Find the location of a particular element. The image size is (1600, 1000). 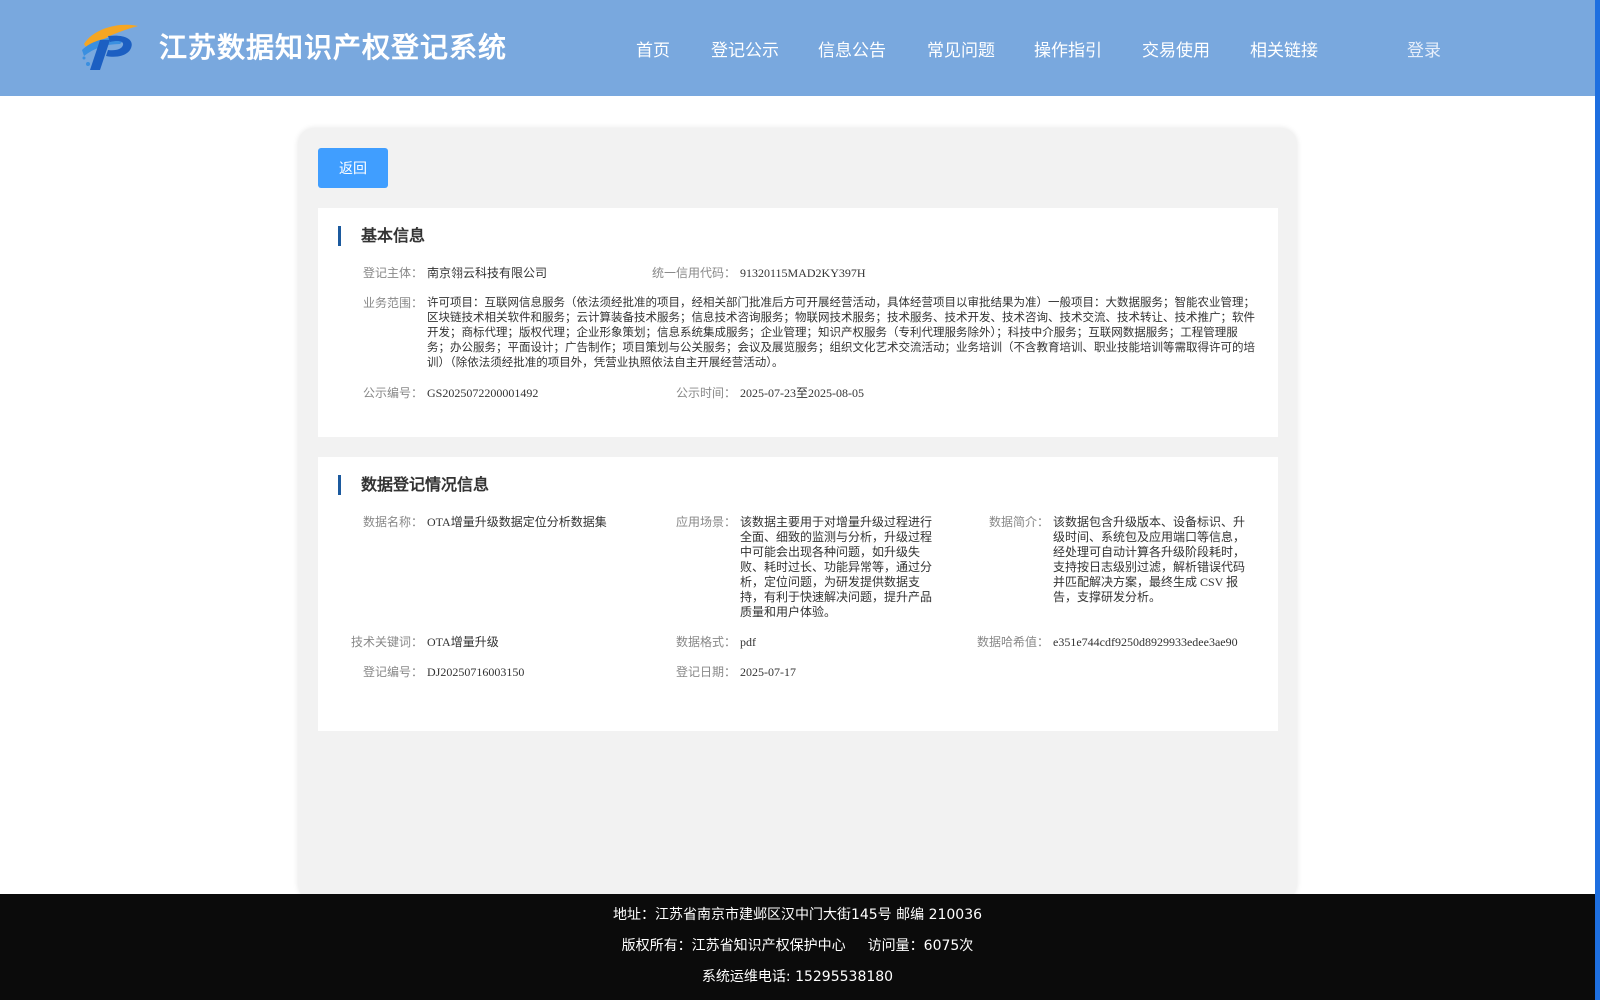

nav-info-announcement: 信息公告 is located at coordinates (852, 48).